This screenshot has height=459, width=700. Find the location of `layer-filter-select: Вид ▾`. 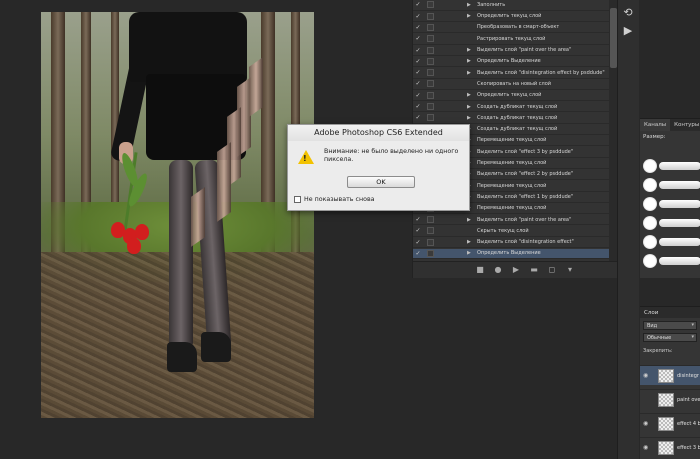

layer-filter-select: Вид ▾ is located at coordinates (670, 325).